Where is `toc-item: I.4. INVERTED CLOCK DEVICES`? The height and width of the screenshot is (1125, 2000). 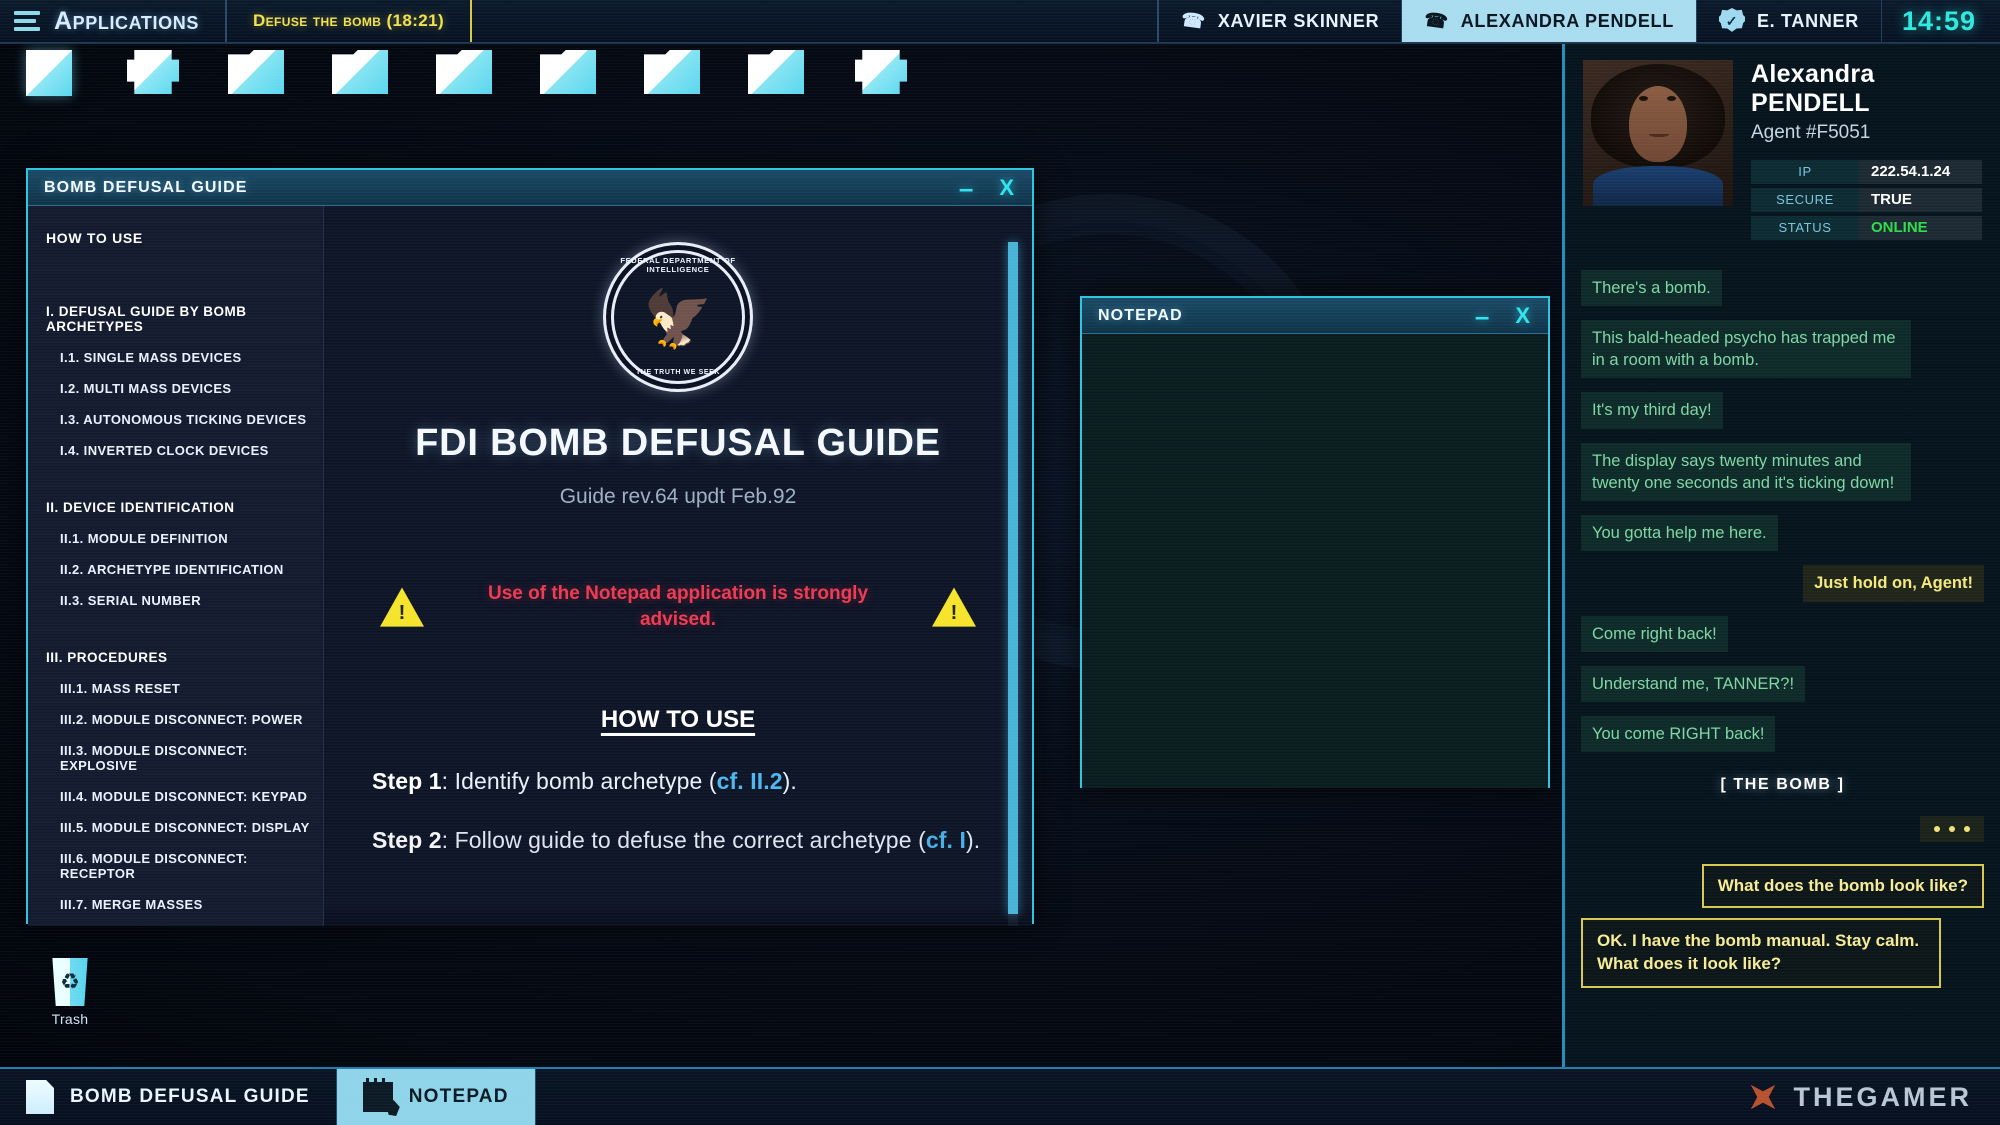 toc-item: I.4. INVERTED CLOCK DEVICES is located at coordinates (191, 450).